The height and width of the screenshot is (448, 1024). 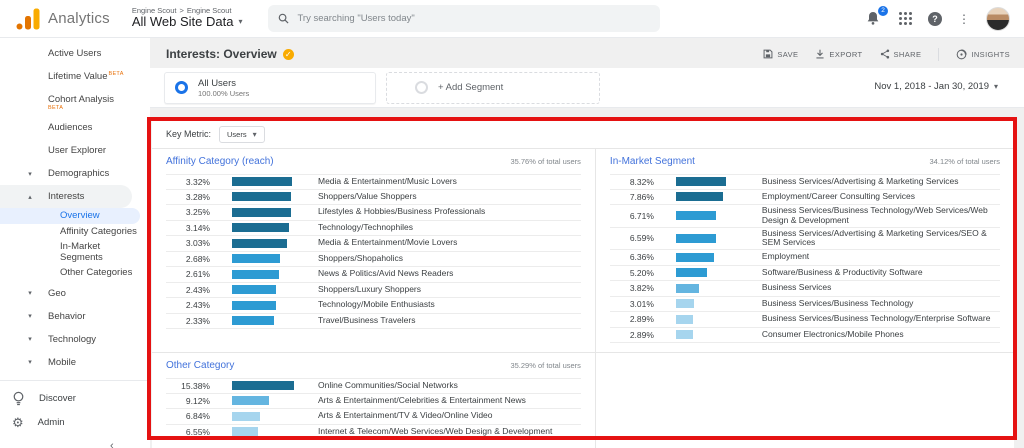 I want to click on sidebar-item-affinity-categories: Affinity Categories, so click(x=75, y=232).